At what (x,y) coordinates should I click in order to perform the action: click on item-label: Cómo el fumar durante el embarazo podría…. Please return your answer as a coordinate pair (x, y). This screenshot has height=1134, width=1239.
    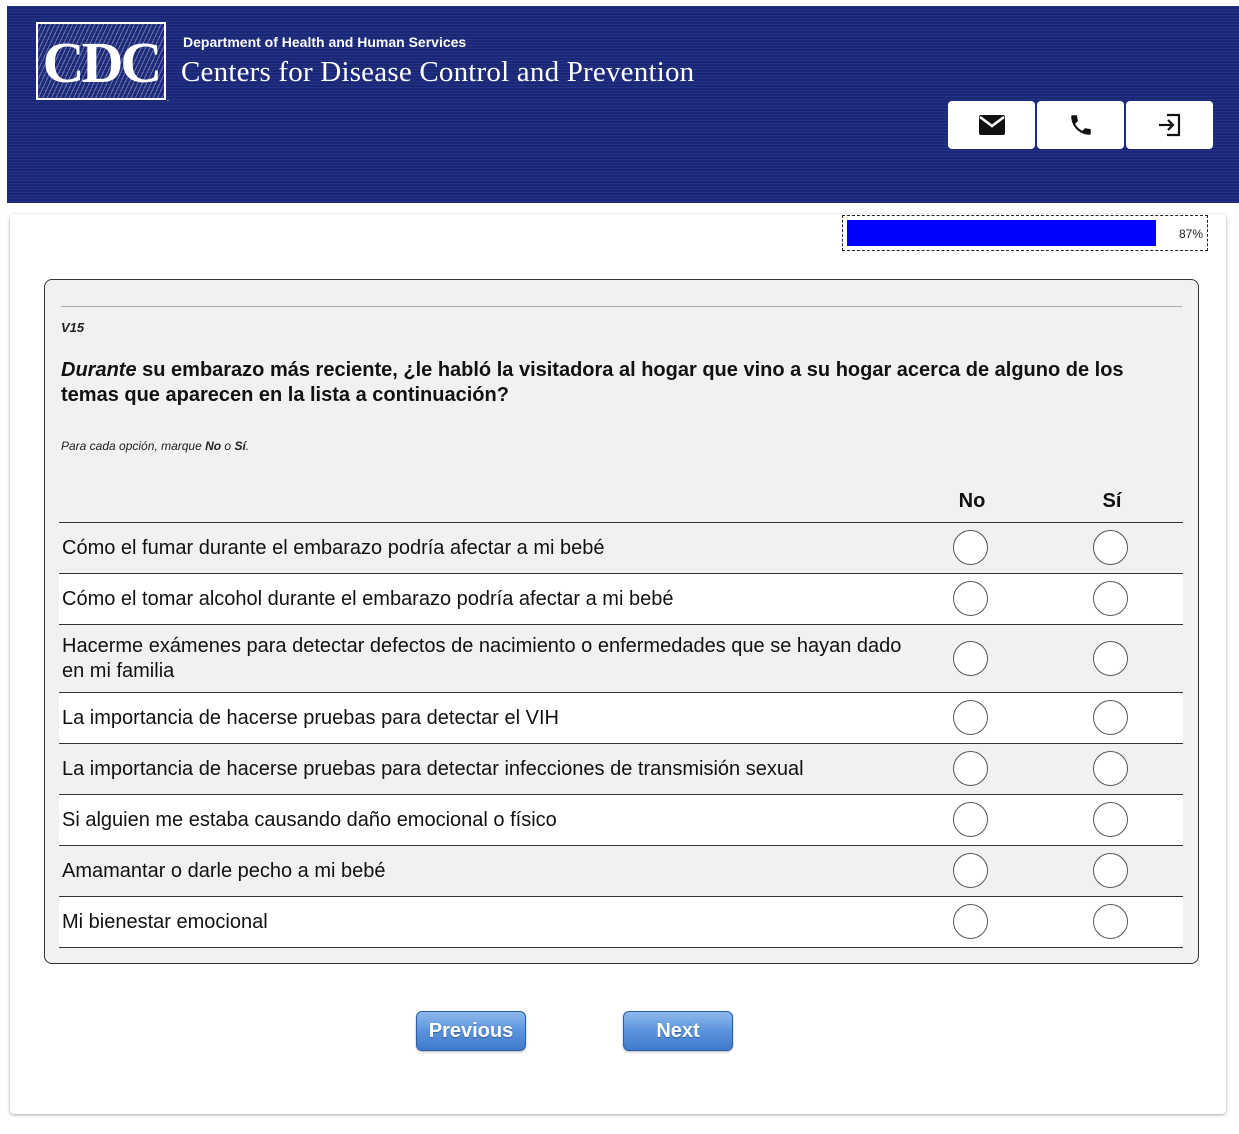
    Looking at the image, I should click on (333, 547).